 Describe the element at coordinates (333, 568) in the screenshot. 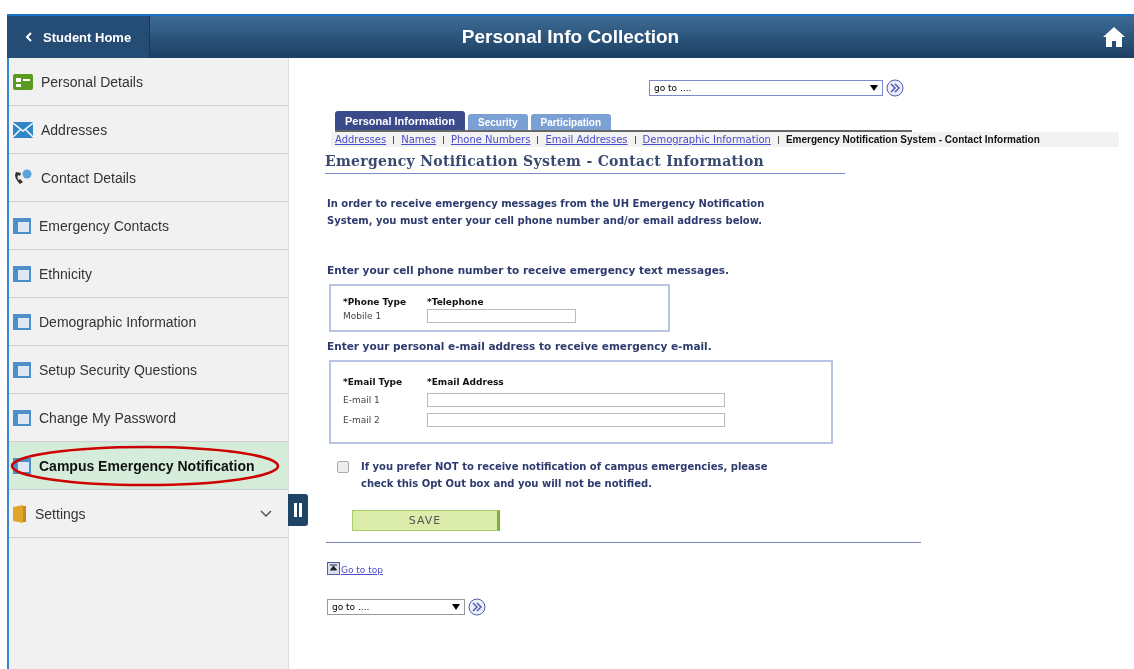

I see `go-to-top-icon` at that location.